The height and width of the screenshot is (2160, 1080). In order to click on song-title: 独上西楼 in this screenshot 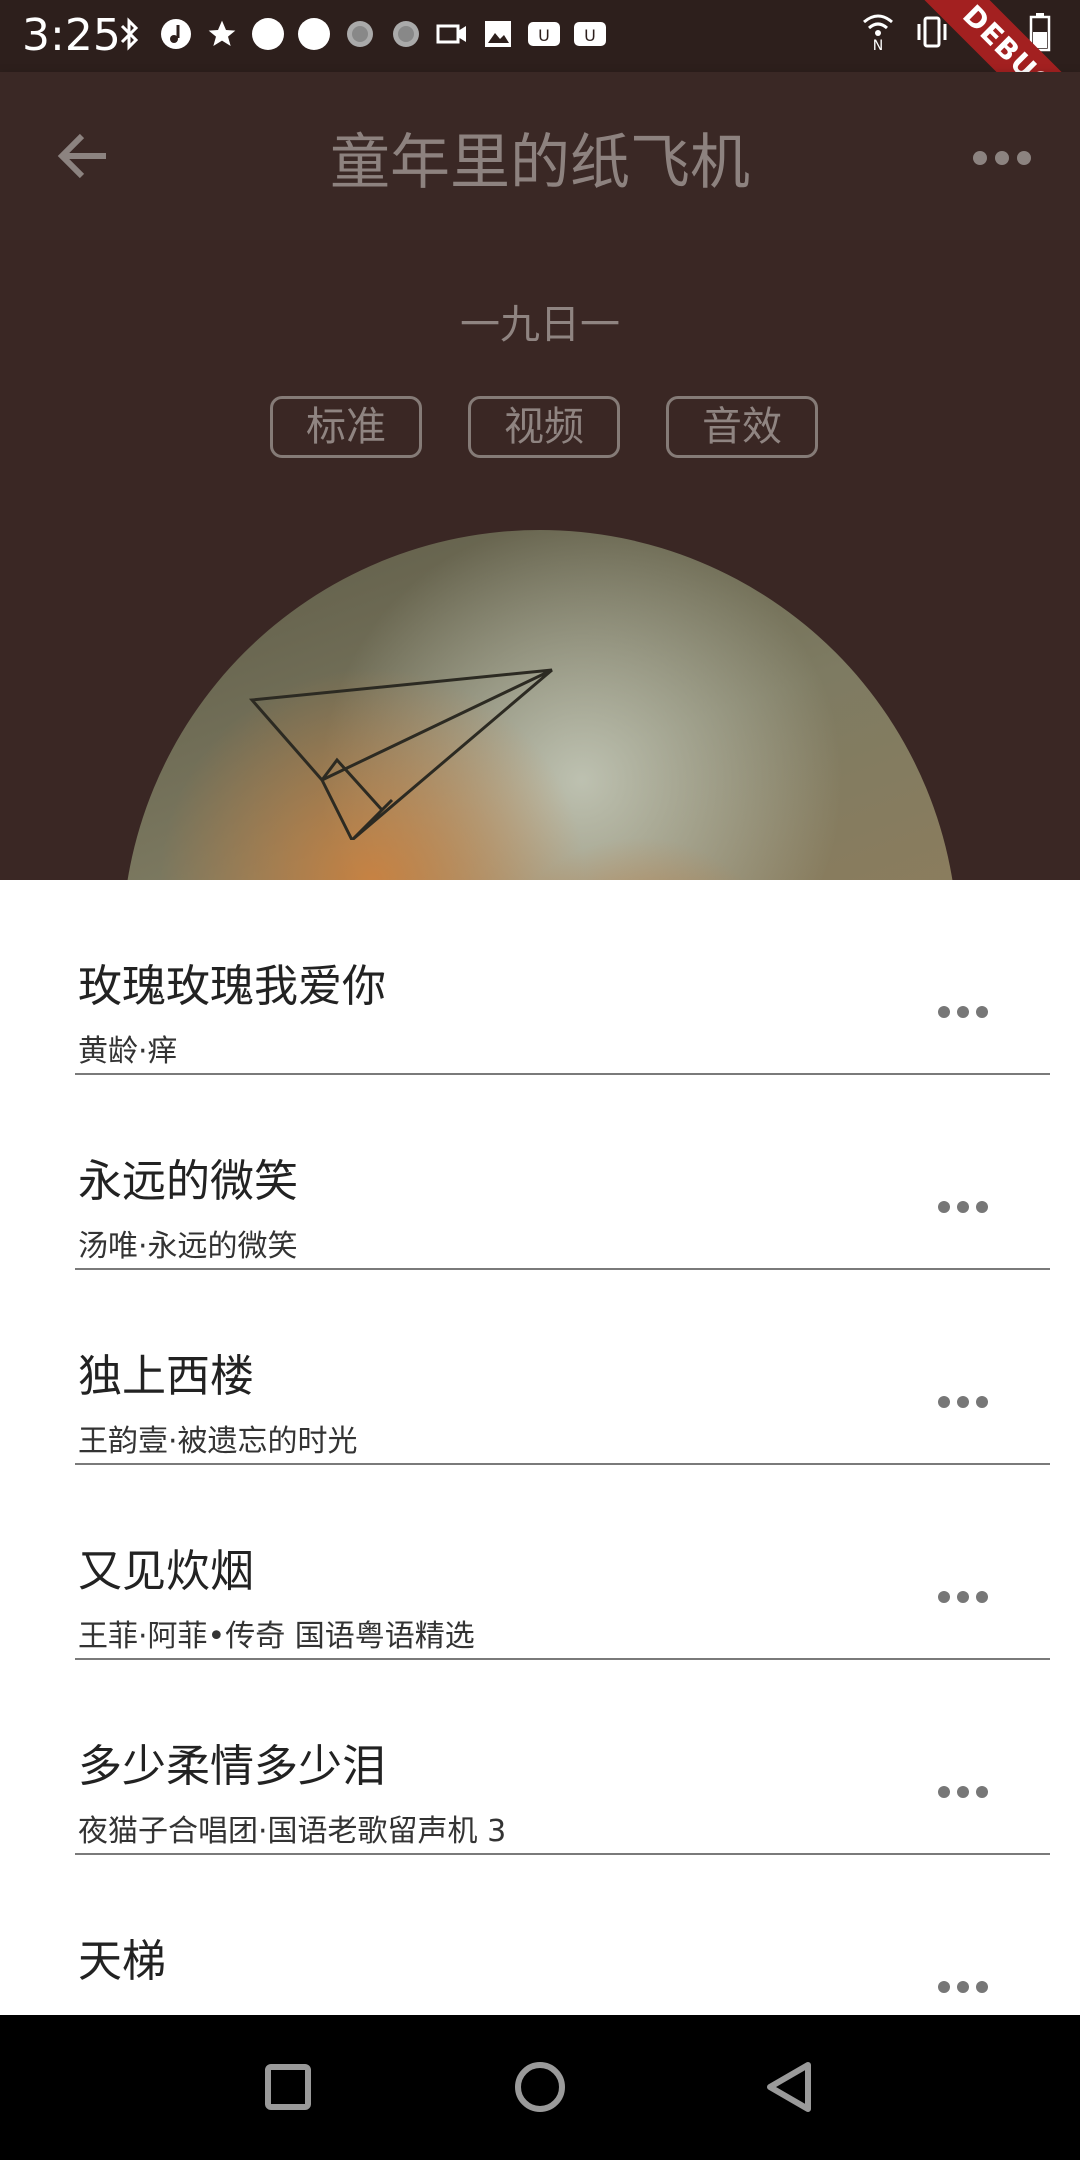, I will do `click(166, 1376)`.